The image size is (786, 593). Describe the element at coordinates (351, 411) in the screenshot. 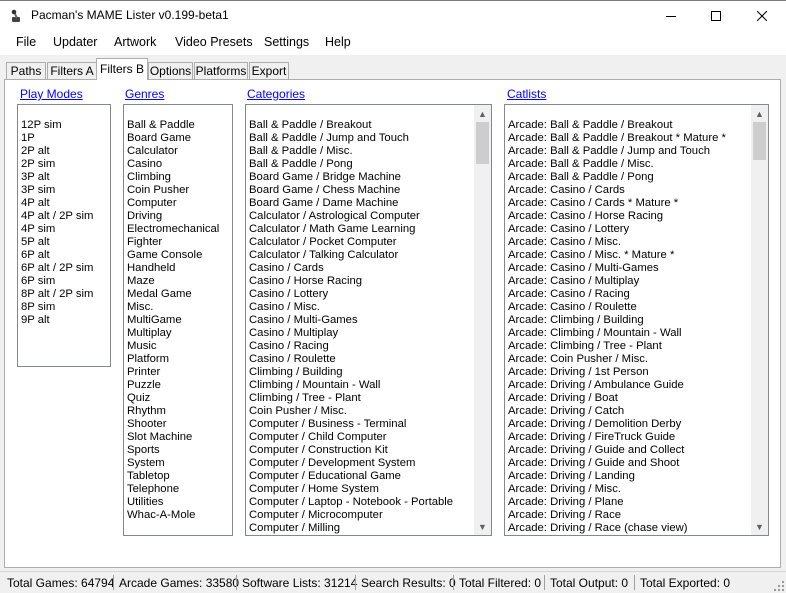

I see `list-item: Coin Pusher / Misc.` at that location.